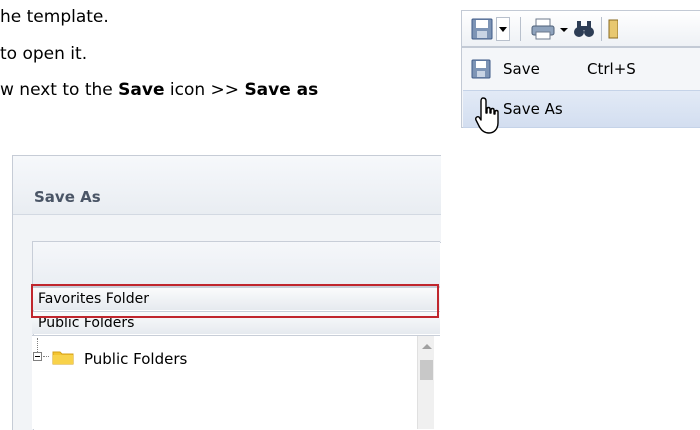  What do you see at coordinates (235, 301) in the screenshot?
I see `favorites-folder-highlight` at bounding box center [235, 301].